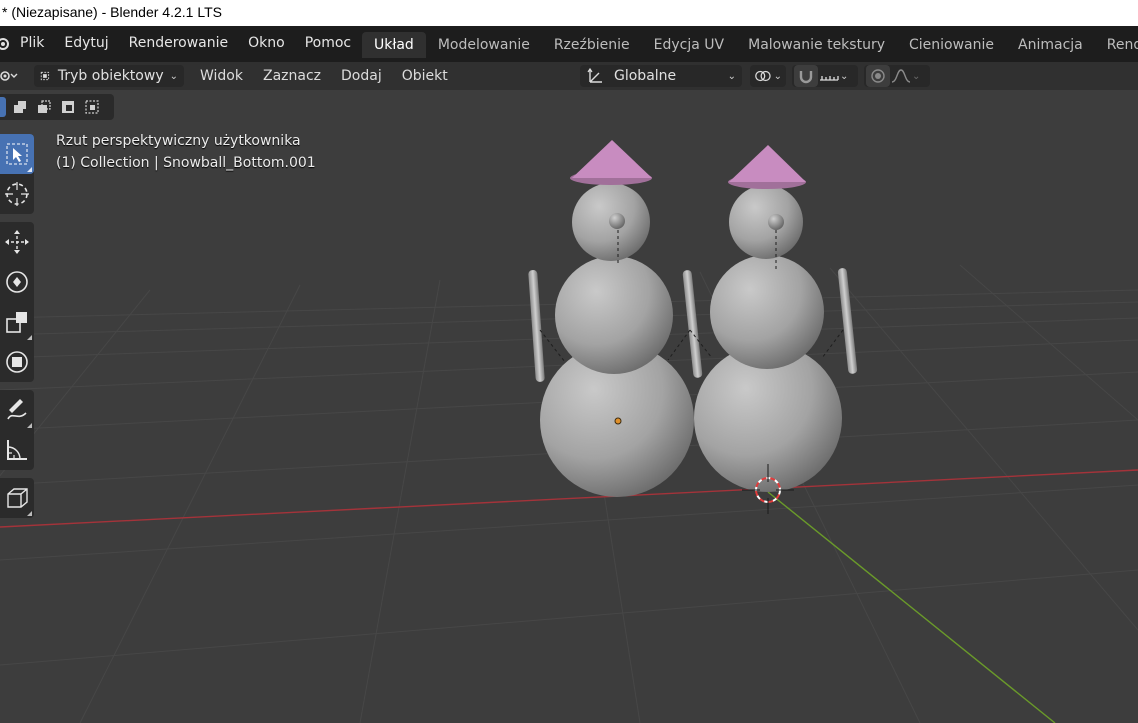 The width and height of the screenshot is (1138, 723). Describe the element at coordinates (617, 221) in the screenshot. I see `snowman-eye` at that location.